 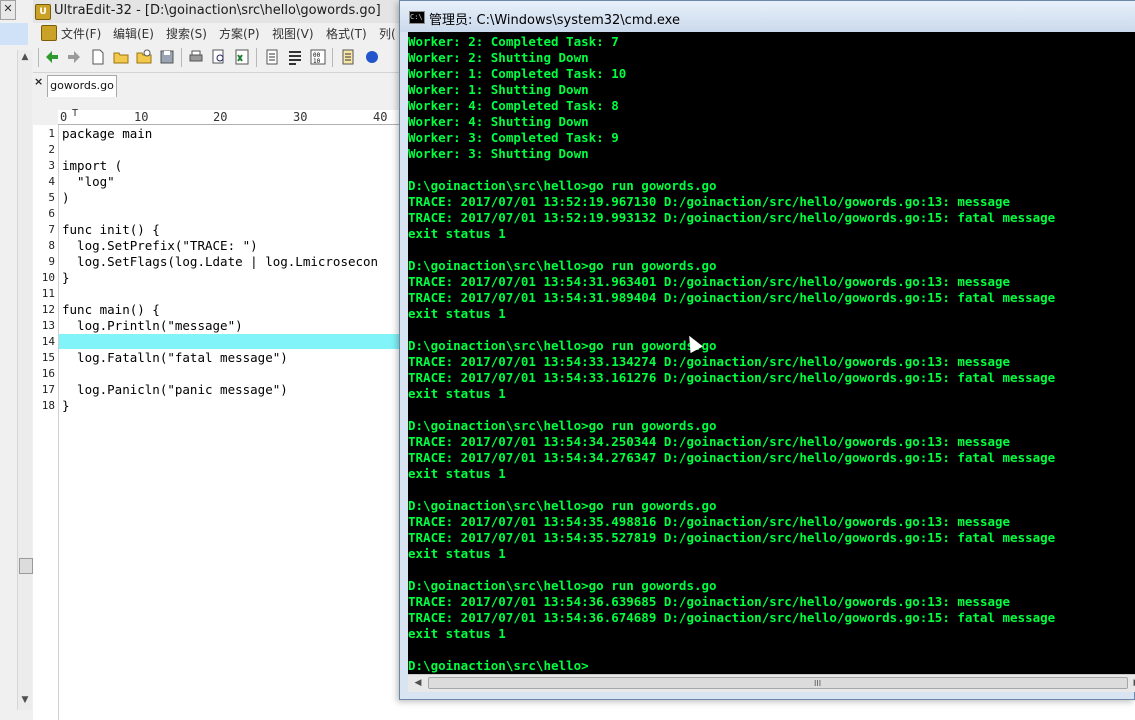 I want to click on line-number: 2, so click(x=51, y=149).